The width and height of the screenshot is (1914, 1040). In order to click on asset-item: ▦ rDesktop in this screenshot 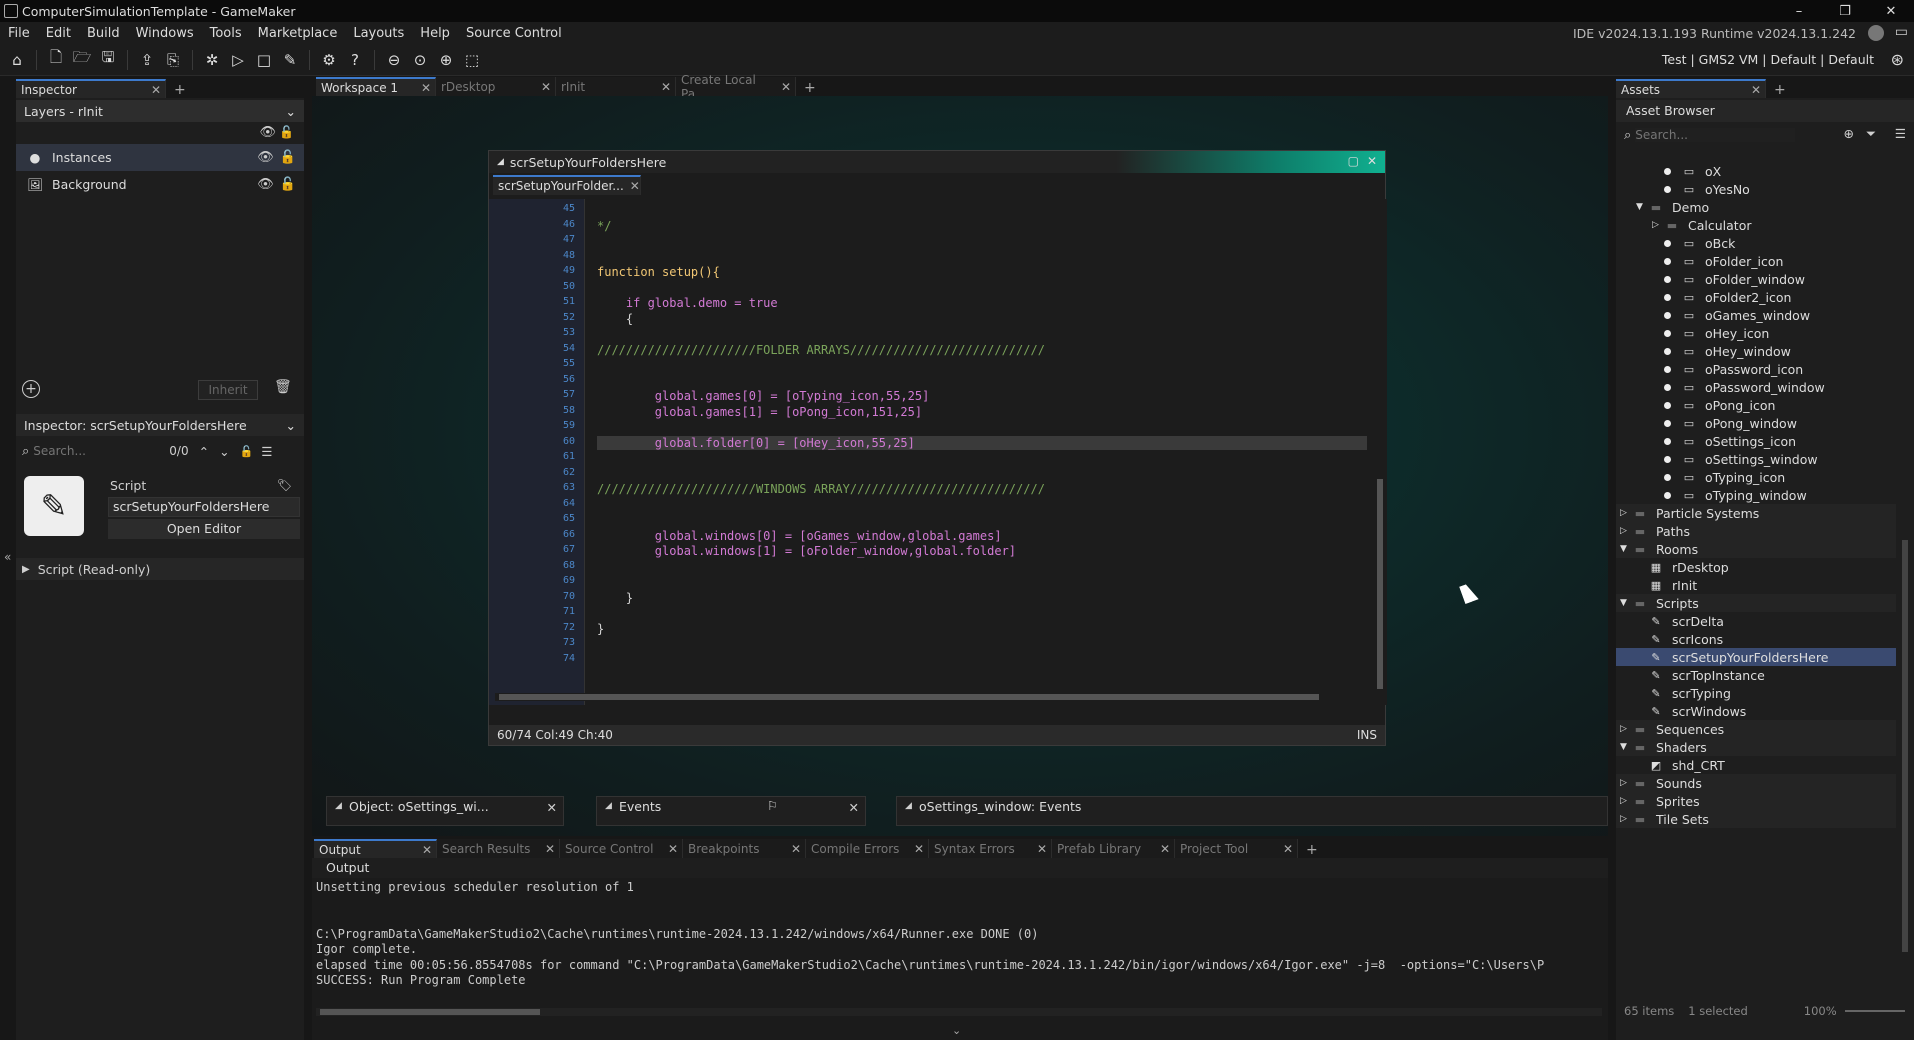, I will do `click(1756, 567)`.